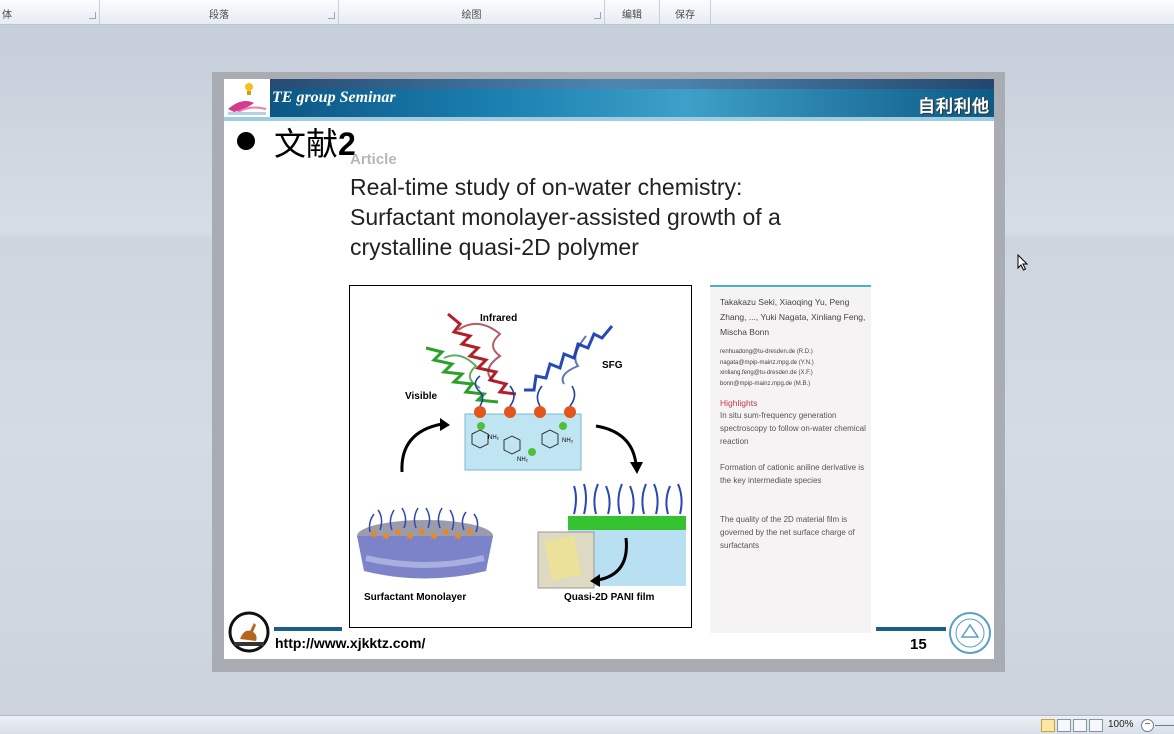 The image size is (1174, 734). I want to click on ribbon-group-edit-label: 编辑, so click(632, 15).